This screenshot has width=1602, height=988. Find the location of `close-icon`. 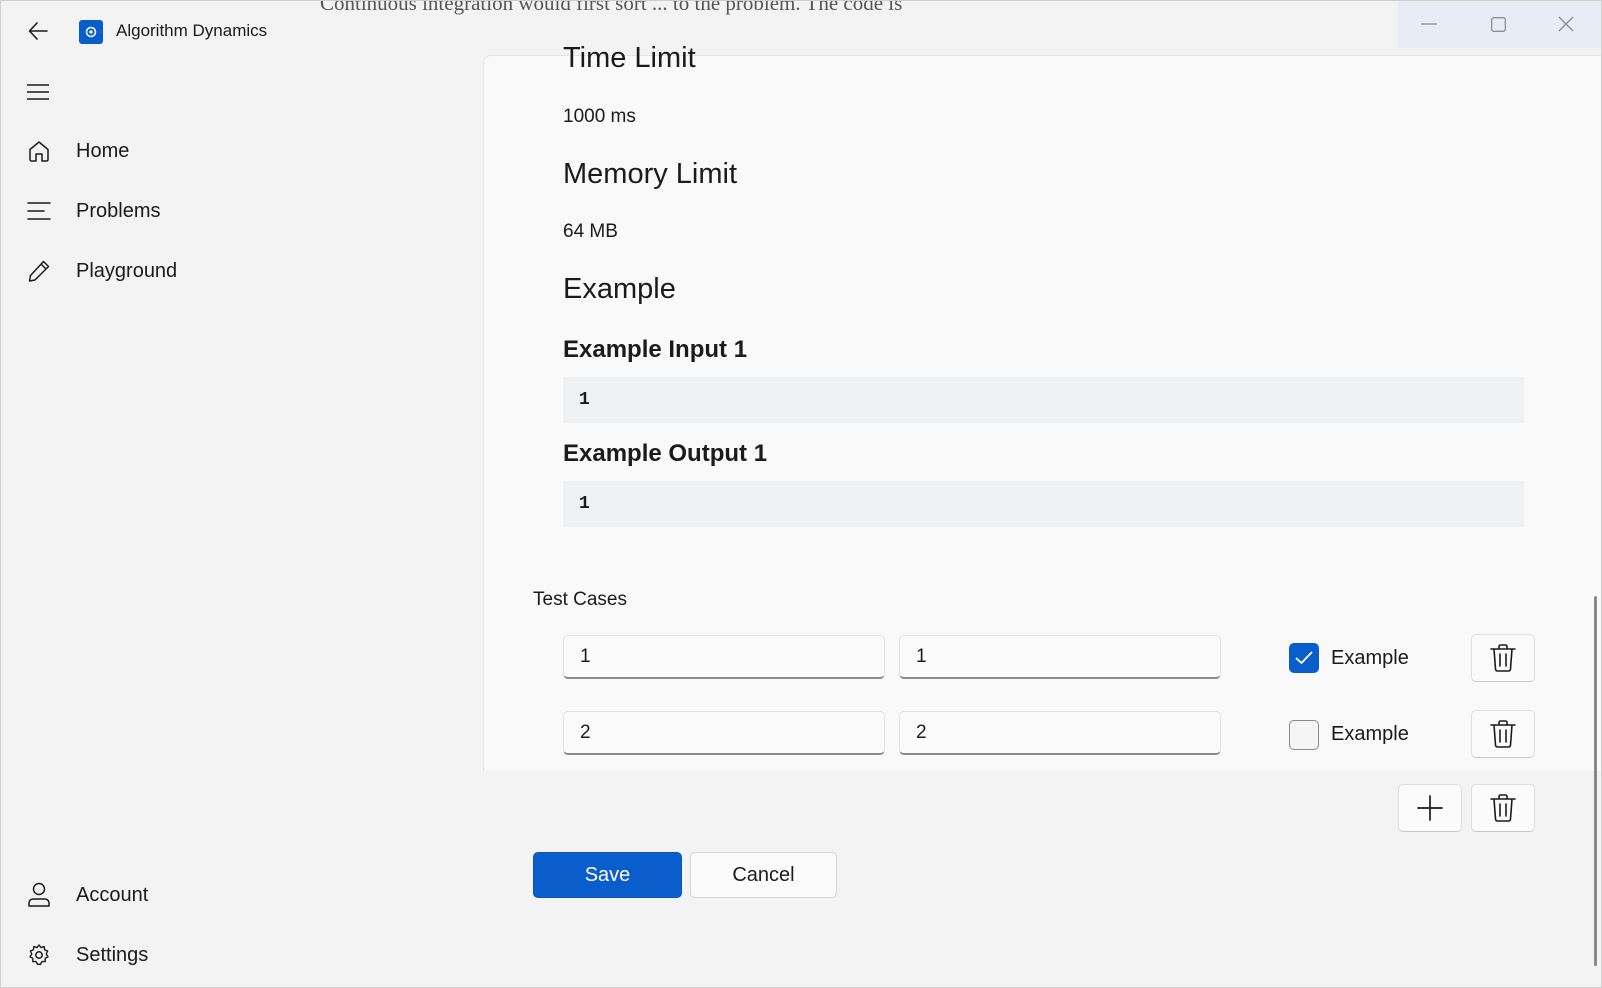

close-icon is located at coordinates (1566, 24).